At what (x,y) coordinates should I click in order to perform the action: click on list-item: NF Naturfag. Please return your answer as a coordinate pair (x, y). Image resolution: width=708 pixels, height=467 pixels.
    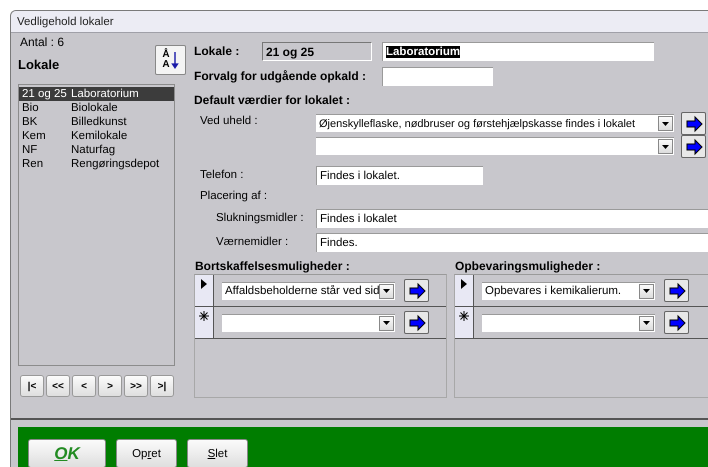
    Looking at the image, I should click on (96, 150).